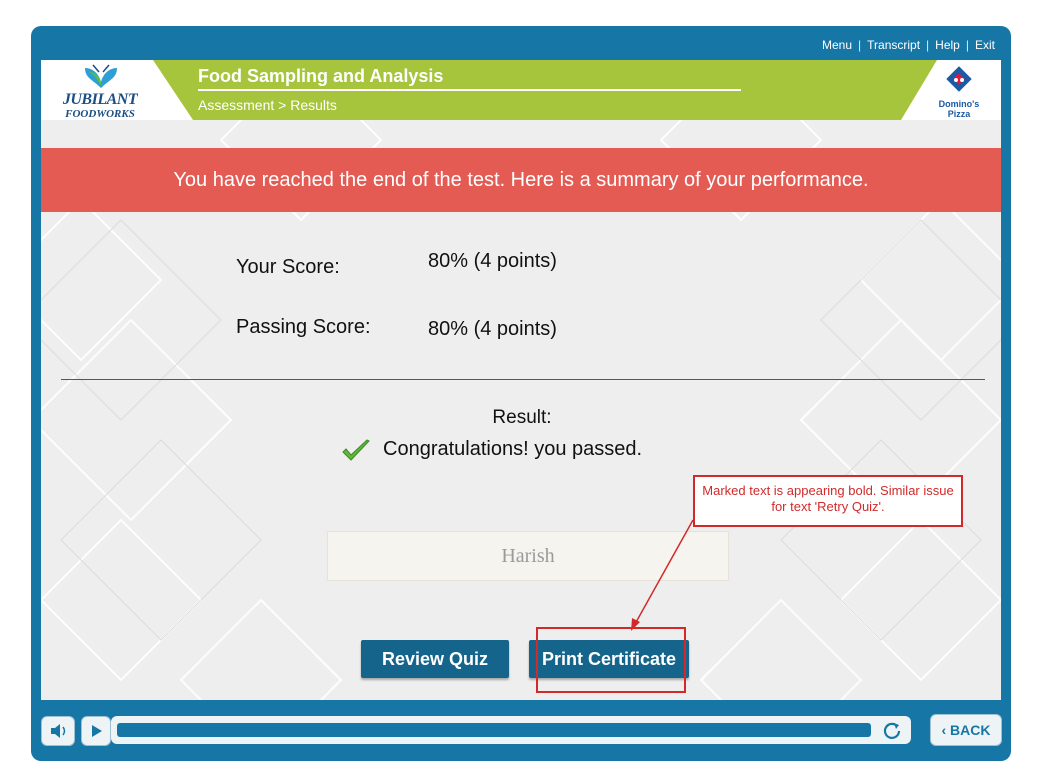 The height and width of the screenshot is (779, 1039). Describe the element at coordinates (970, 730) in the screenshot. I see `back-label: BACK` at that location.